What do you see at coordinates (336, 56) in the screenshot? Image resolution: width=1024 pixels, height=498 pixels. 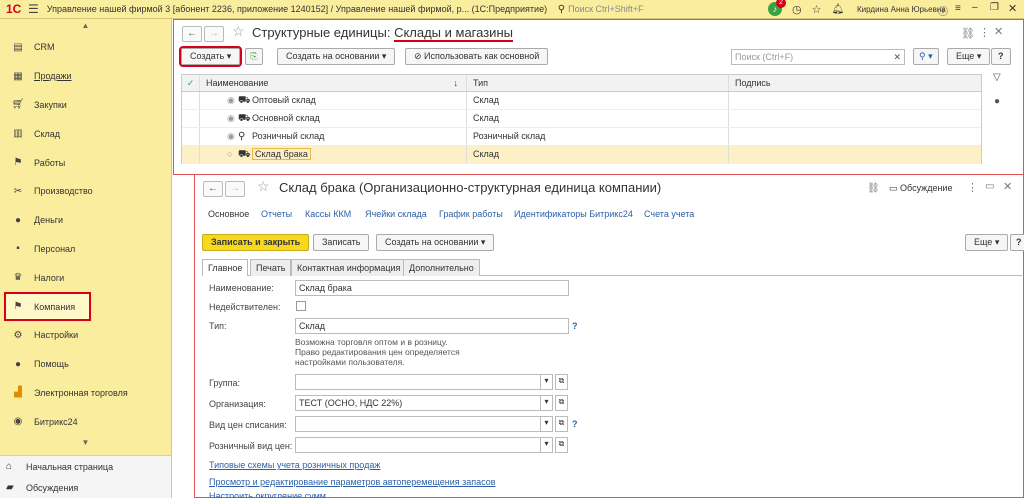 I see `create-based-on-button: Создать на основании ▾` at bounding box center [336, 56].